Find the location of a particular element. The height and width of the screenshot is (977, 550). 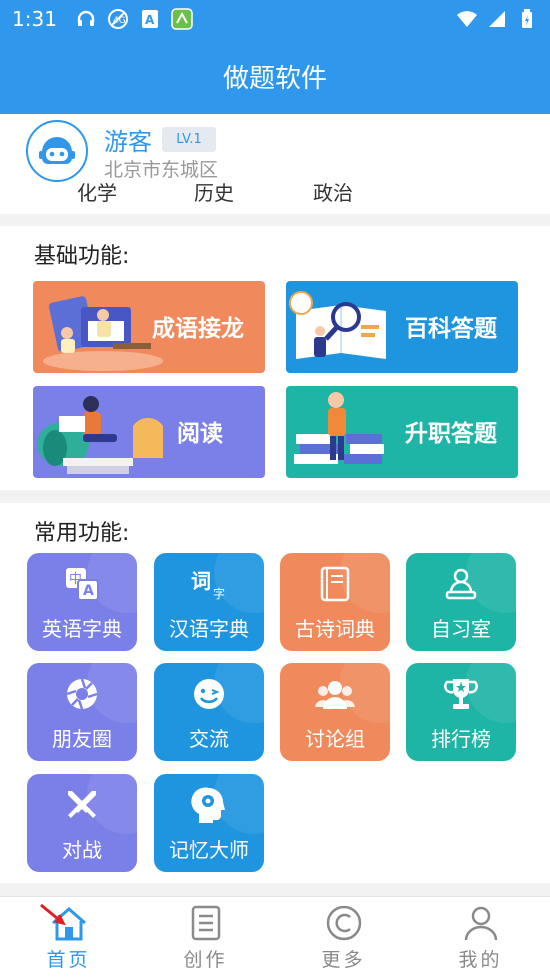

nav-label: 创作 is located at coordinates (205, 960).